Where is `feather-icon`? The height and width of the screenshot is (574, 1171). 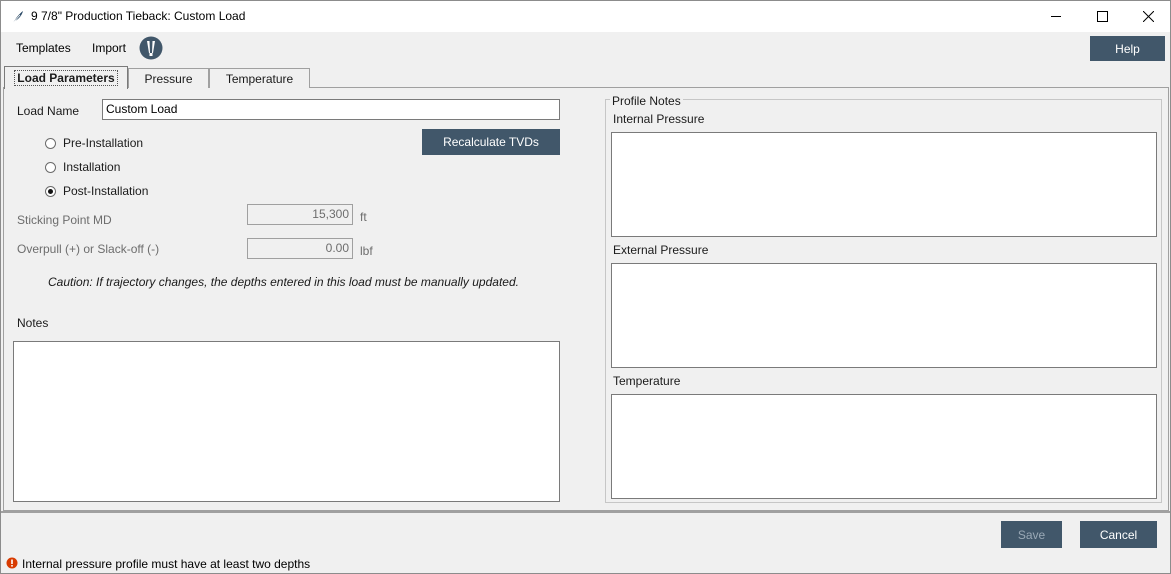
feather-icon is located at coordinates (18, 17).